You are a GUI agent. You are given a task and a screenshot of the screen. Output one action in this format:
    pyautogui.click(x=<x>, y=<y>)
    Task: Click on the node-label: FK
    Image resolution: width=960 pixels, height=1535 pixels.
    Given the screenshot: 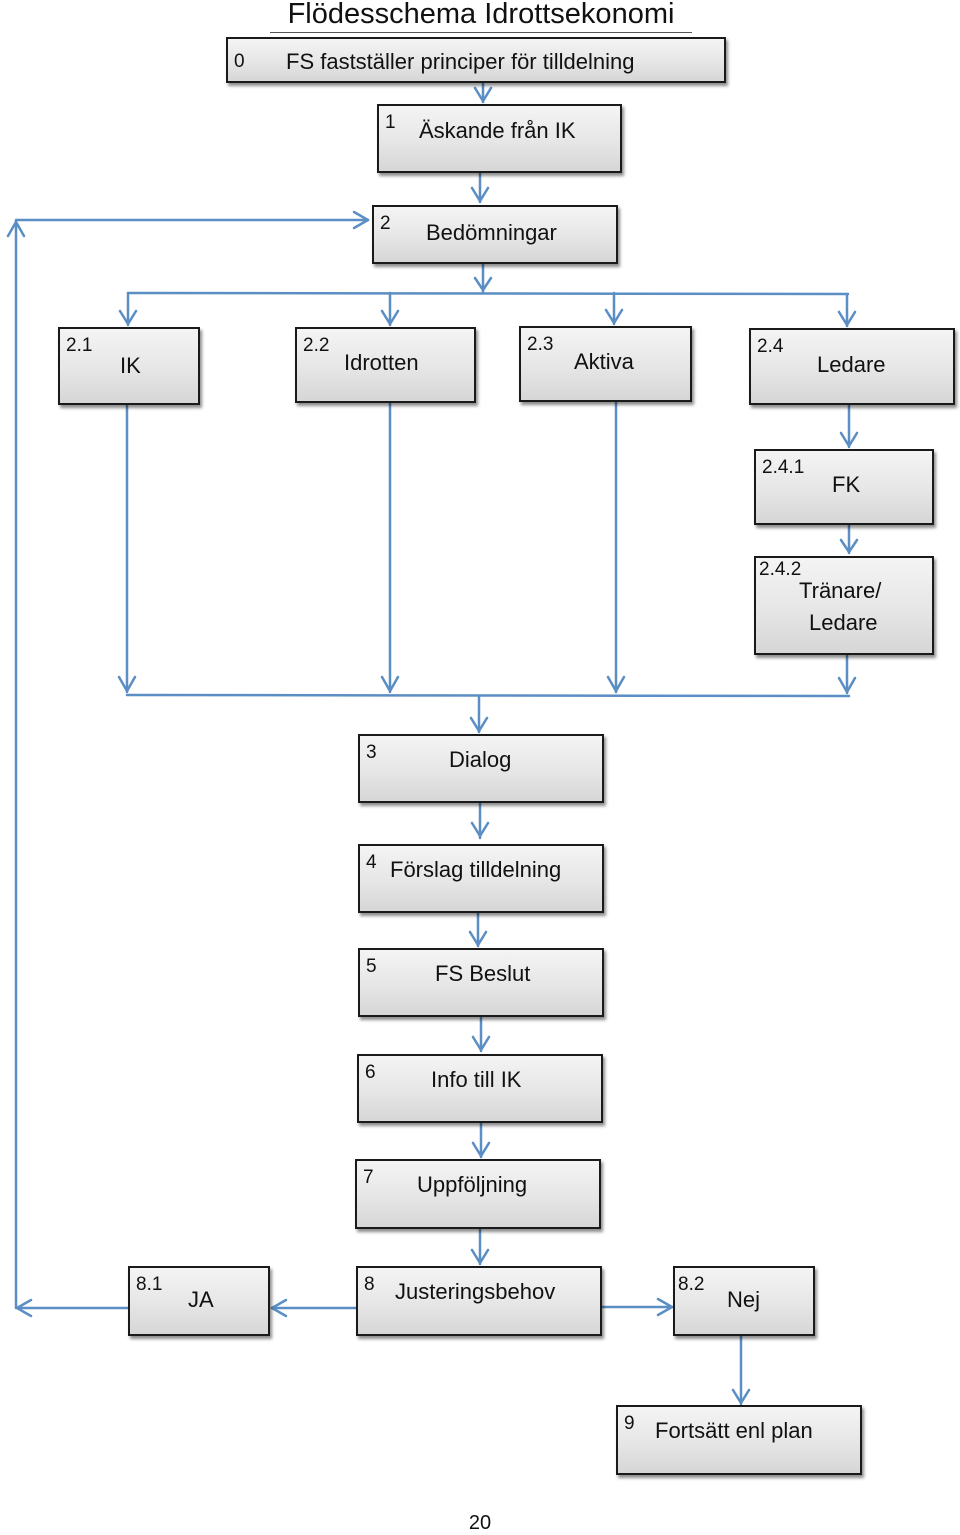 What is the action you would take?
    pyautogui.click(x=846, y=484)
    